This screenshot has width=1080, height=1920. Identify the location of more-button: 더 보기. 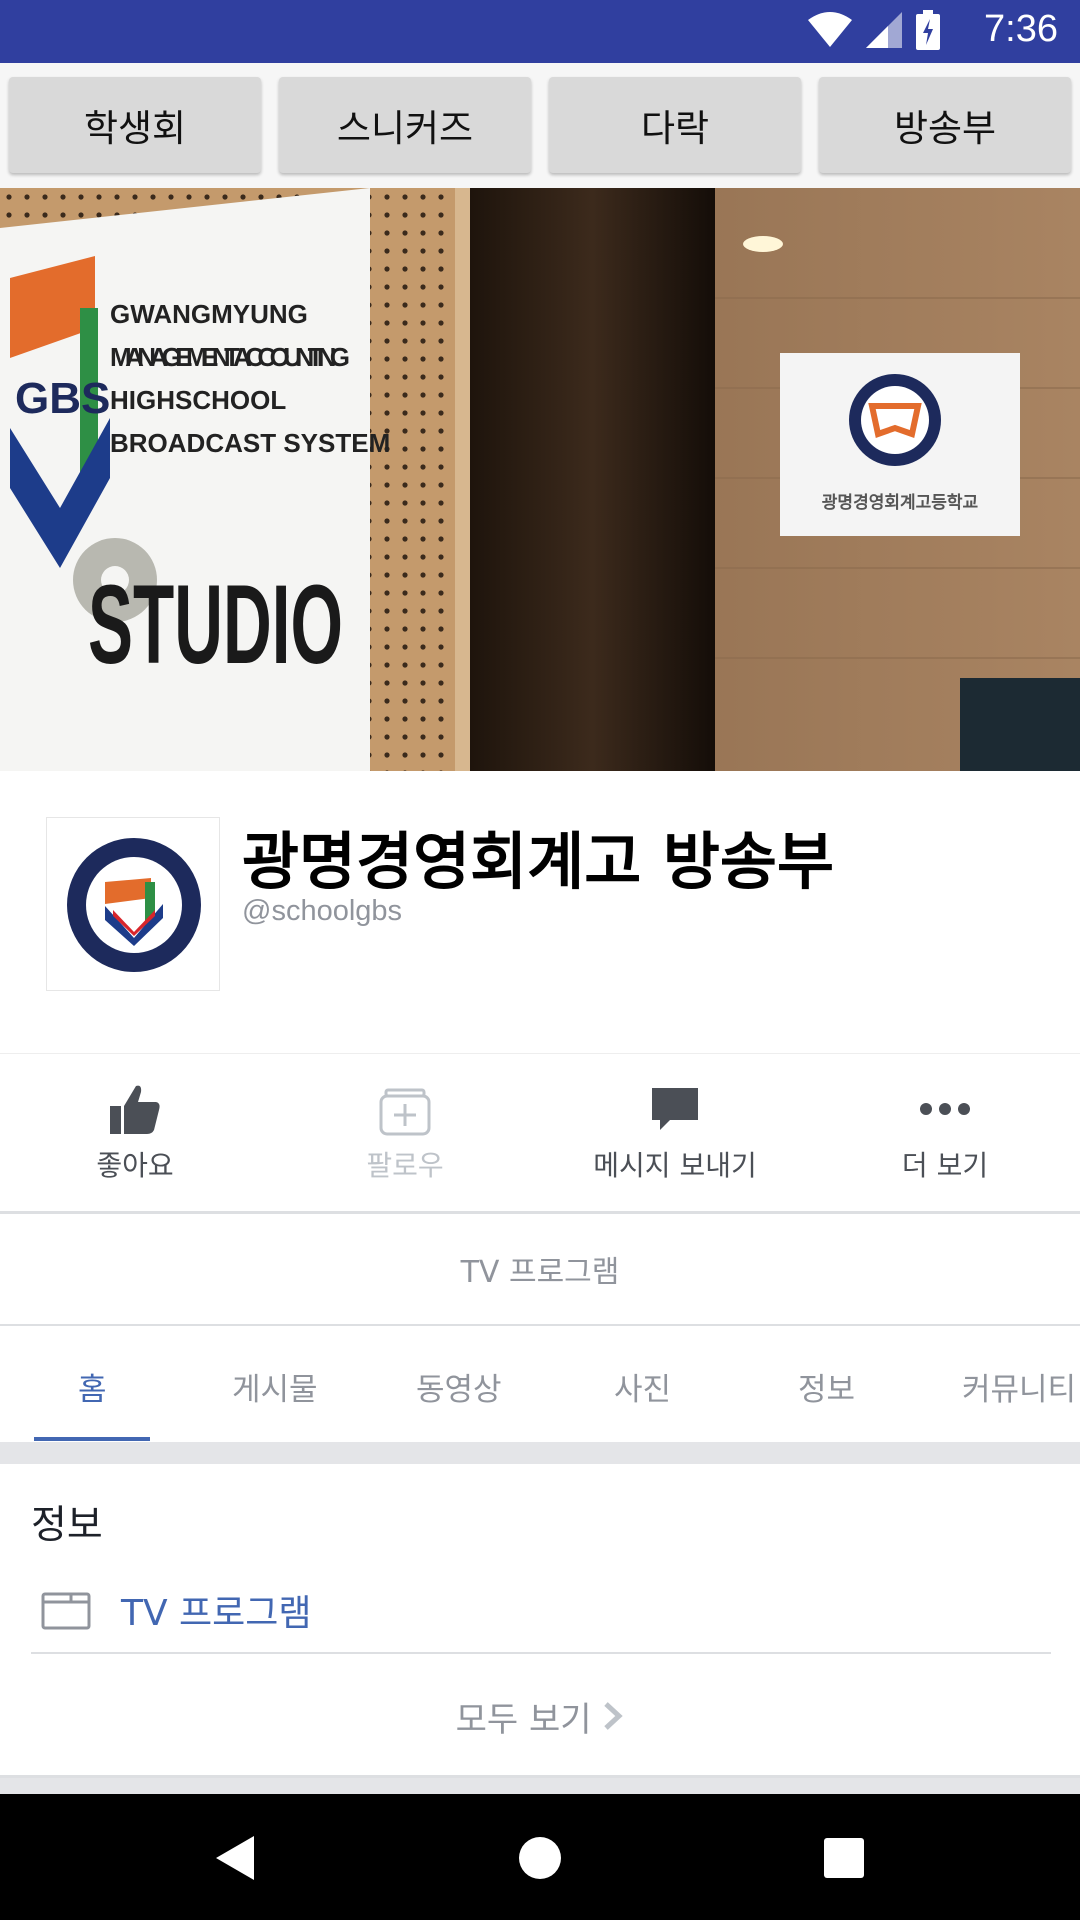
(945, 1132).